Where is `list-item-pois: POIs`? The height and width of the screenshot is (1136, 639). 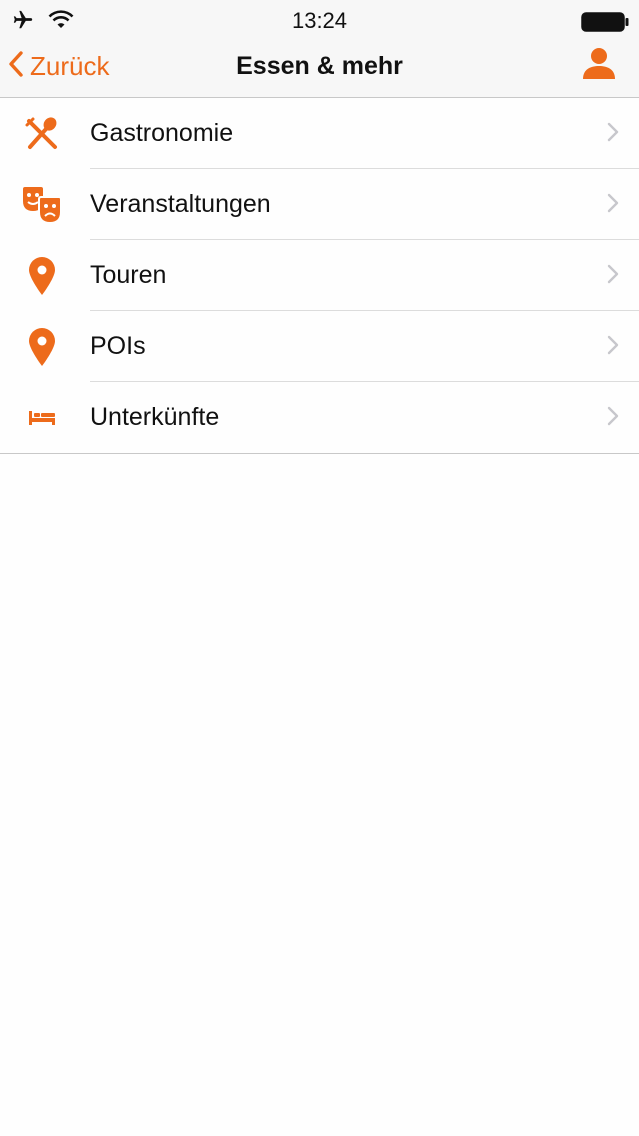
list-item-pois: POIs is located at coordinates (319, 346).